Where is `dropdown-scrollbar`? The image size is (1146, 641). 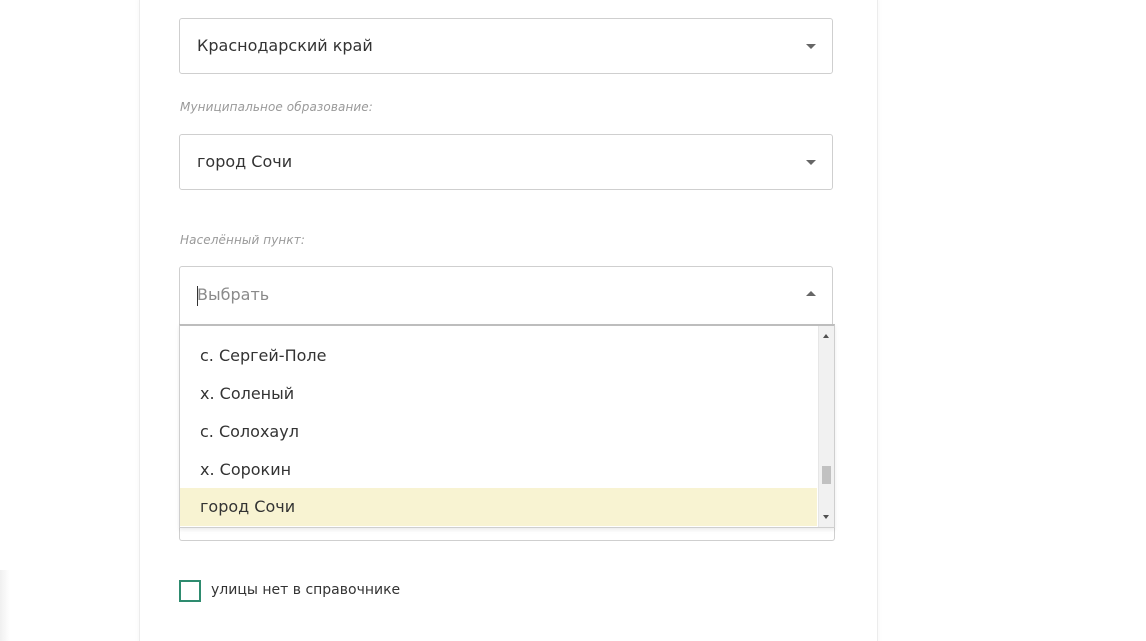
dropdown-scrollbar is located at coordinates (826, 426).